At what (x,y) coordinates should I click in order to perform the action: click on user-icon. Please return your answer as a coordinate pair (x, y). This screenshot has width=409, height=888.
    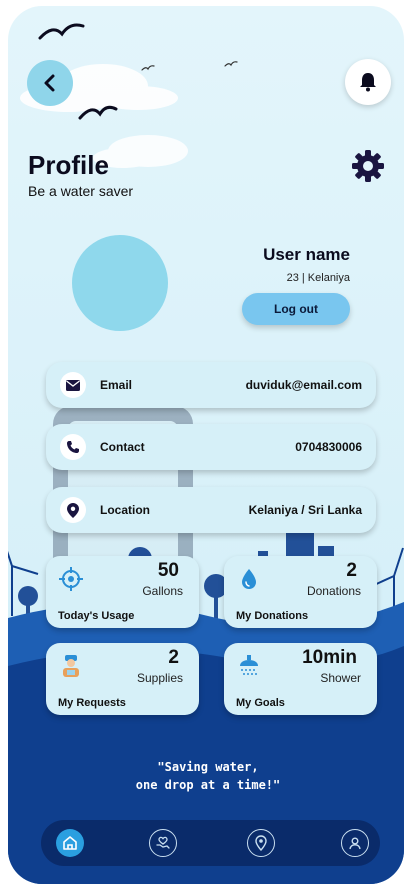
    Looking at the image, I should click on (355, 843).